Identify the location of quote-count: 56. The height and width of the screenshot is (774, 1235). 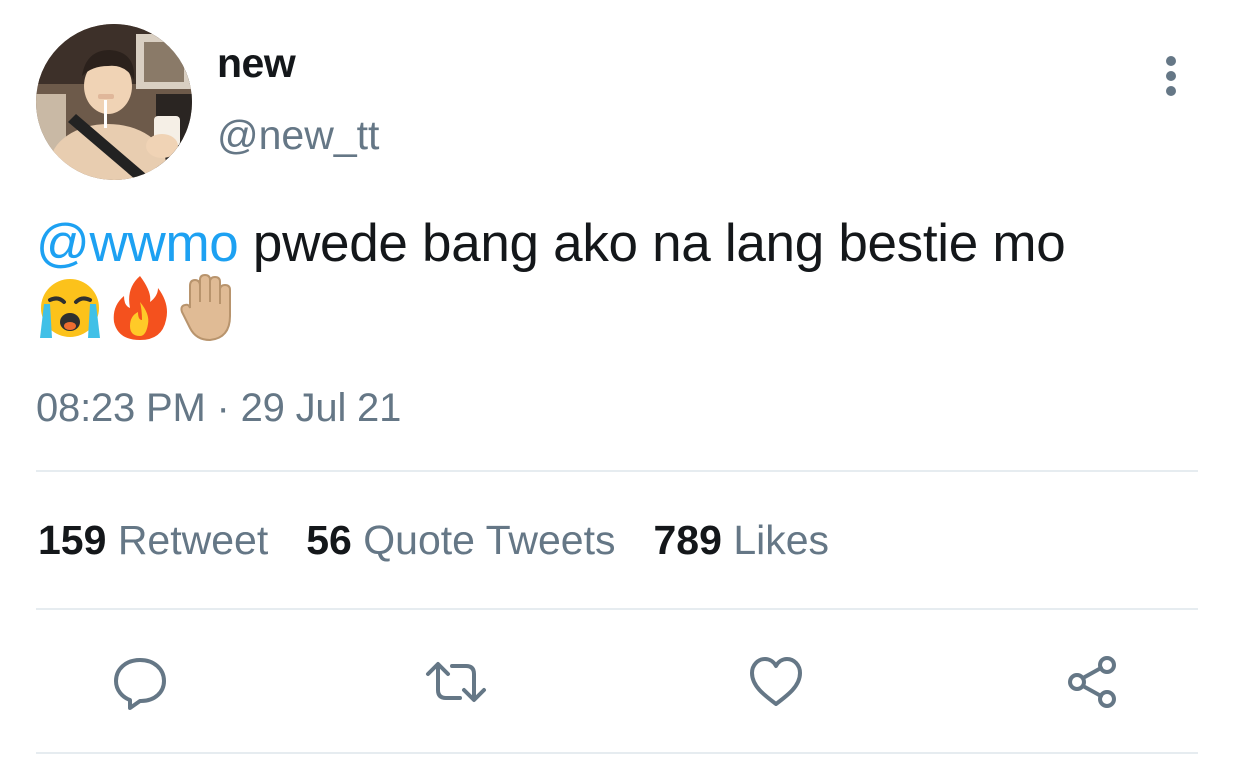
(329, 540).